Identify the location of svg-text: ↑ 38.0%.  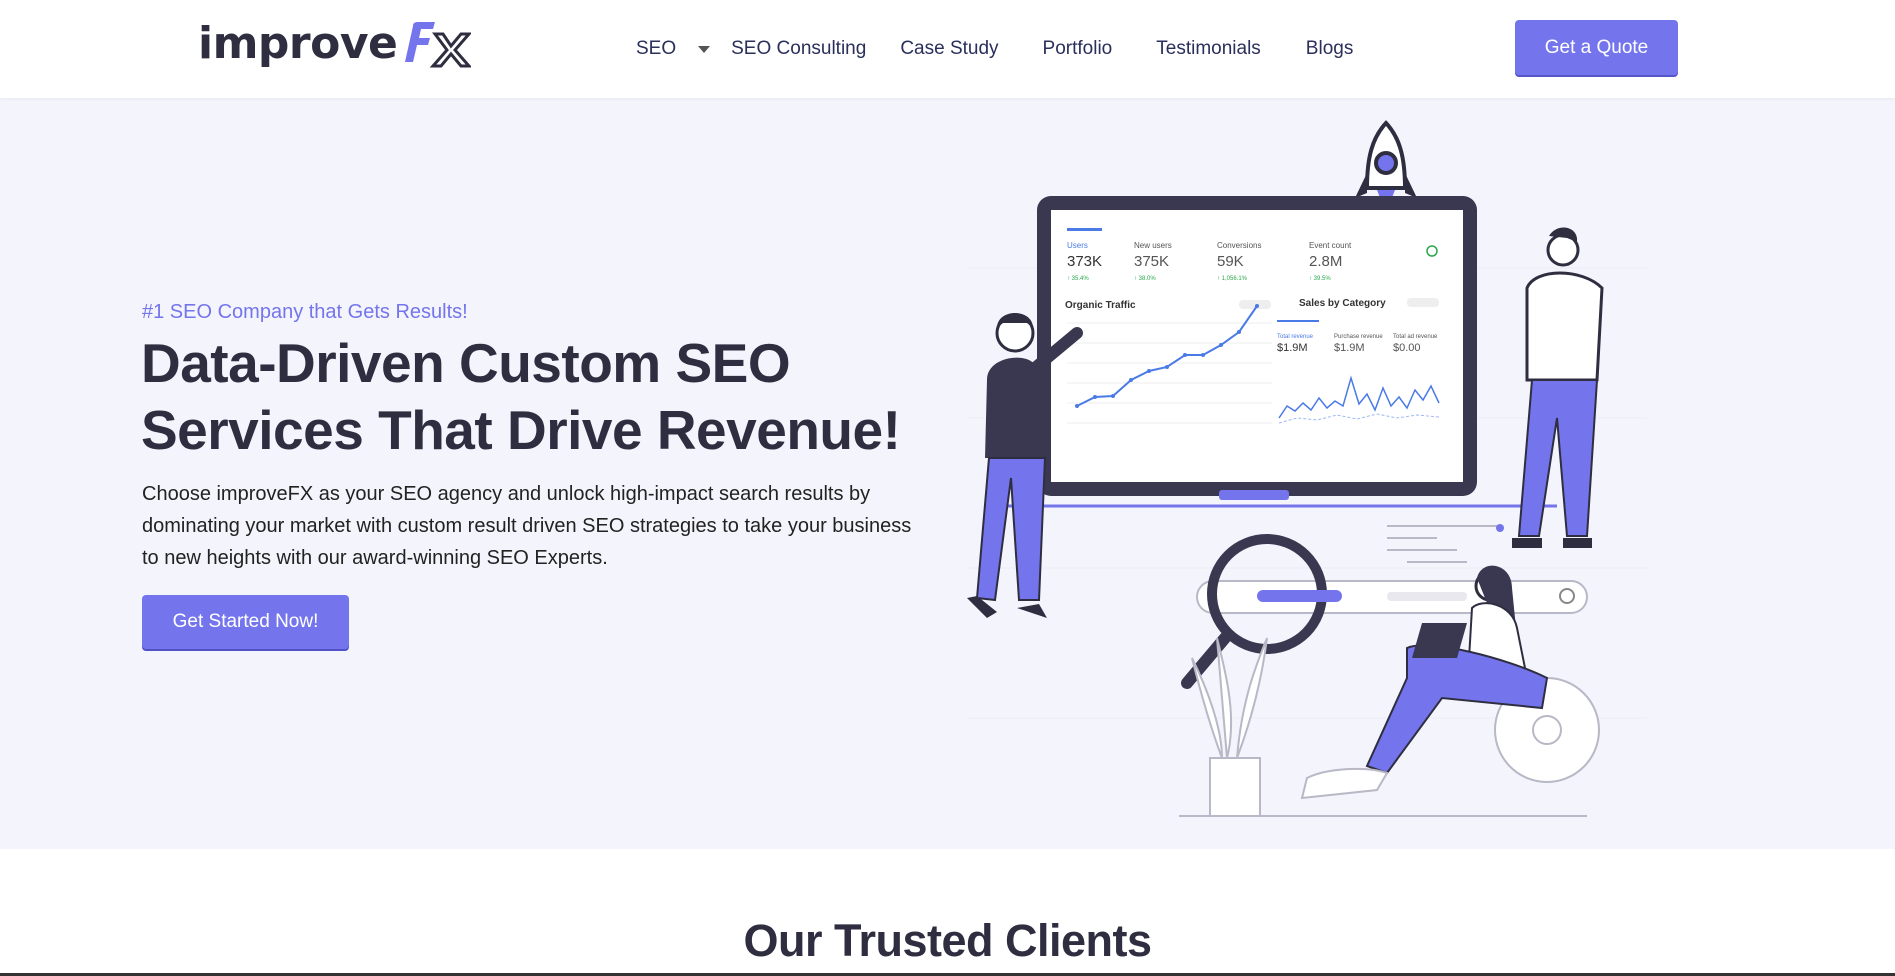
(1145, 279).